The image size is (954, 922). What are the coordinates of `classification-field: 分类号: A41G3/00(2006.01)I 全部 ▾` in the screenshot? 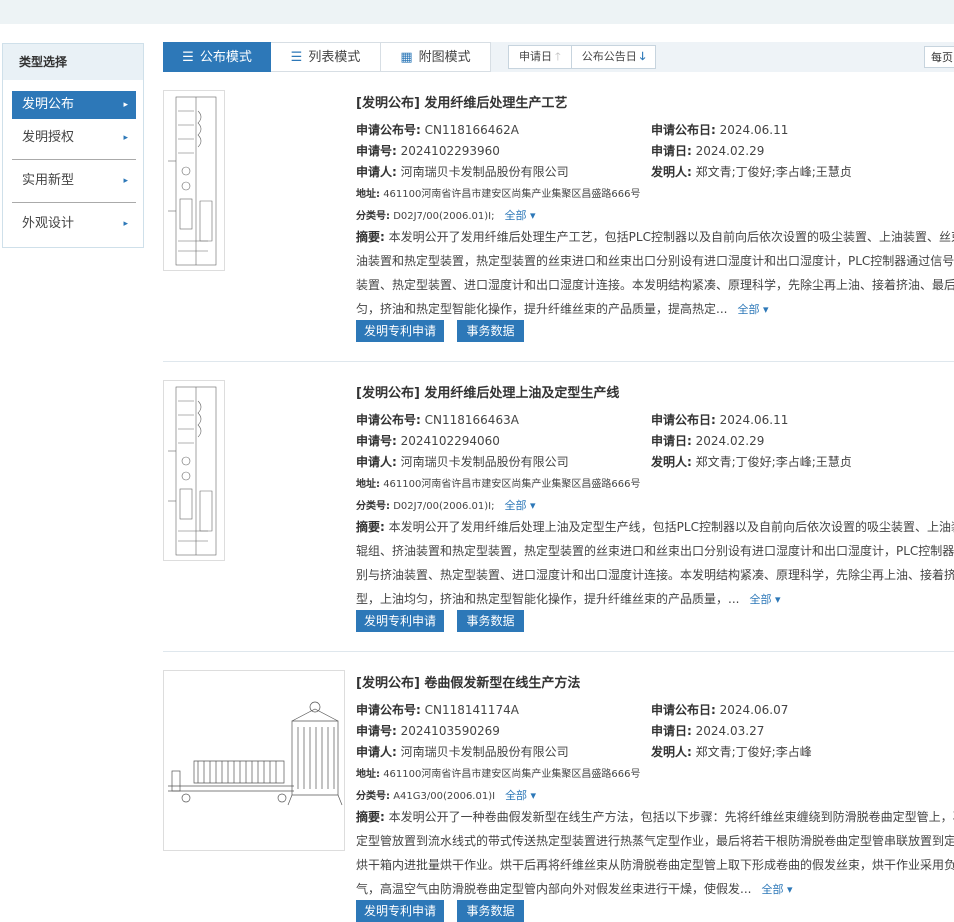 It's located at (446, 795).